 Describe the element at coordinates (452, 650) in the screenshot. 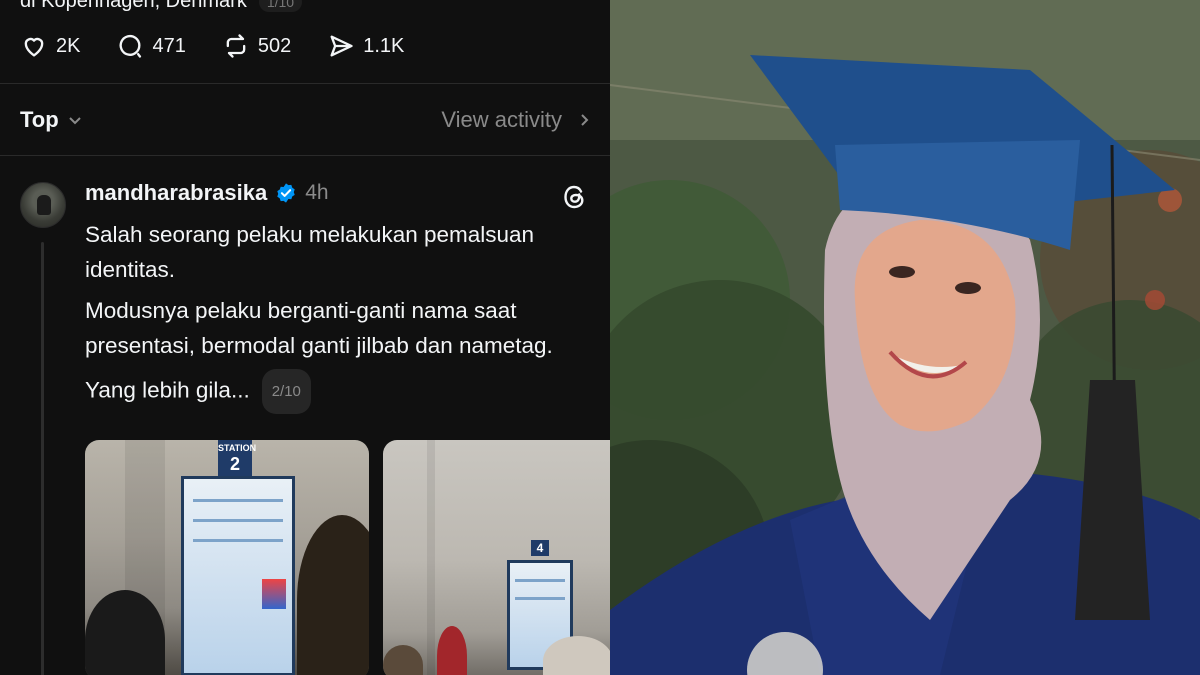

I see `presenter-figure` at that location.